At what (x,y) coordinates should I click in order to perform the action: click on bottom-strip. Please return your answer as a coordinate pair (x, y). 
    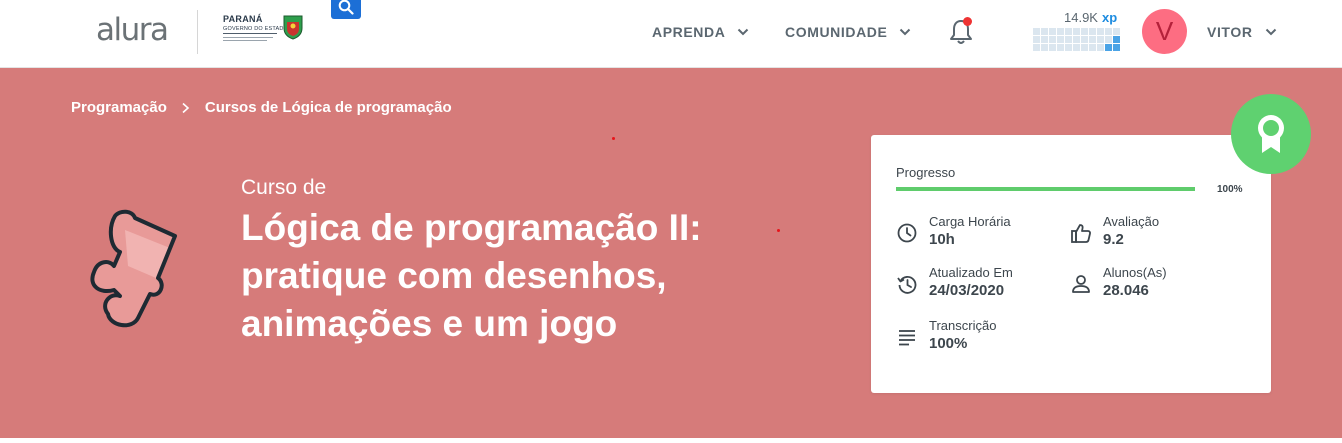
    Looking at the image, I should click on (671, 440).